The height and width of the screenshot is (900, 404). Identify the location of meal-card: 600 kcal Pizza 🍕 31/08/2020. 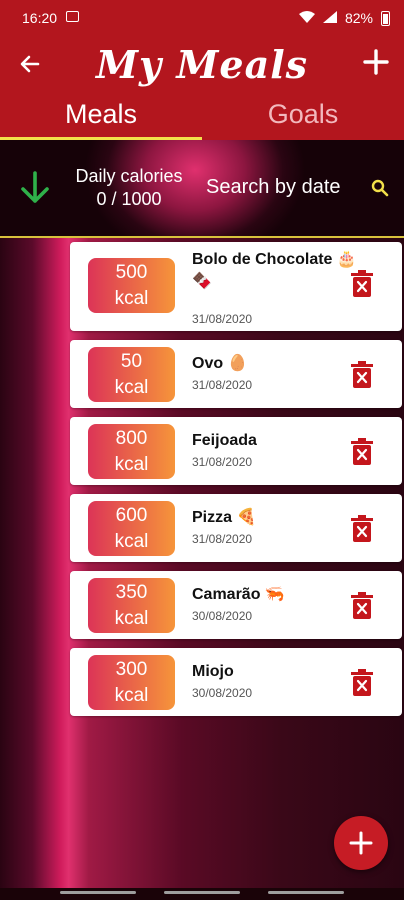
(236, 528).